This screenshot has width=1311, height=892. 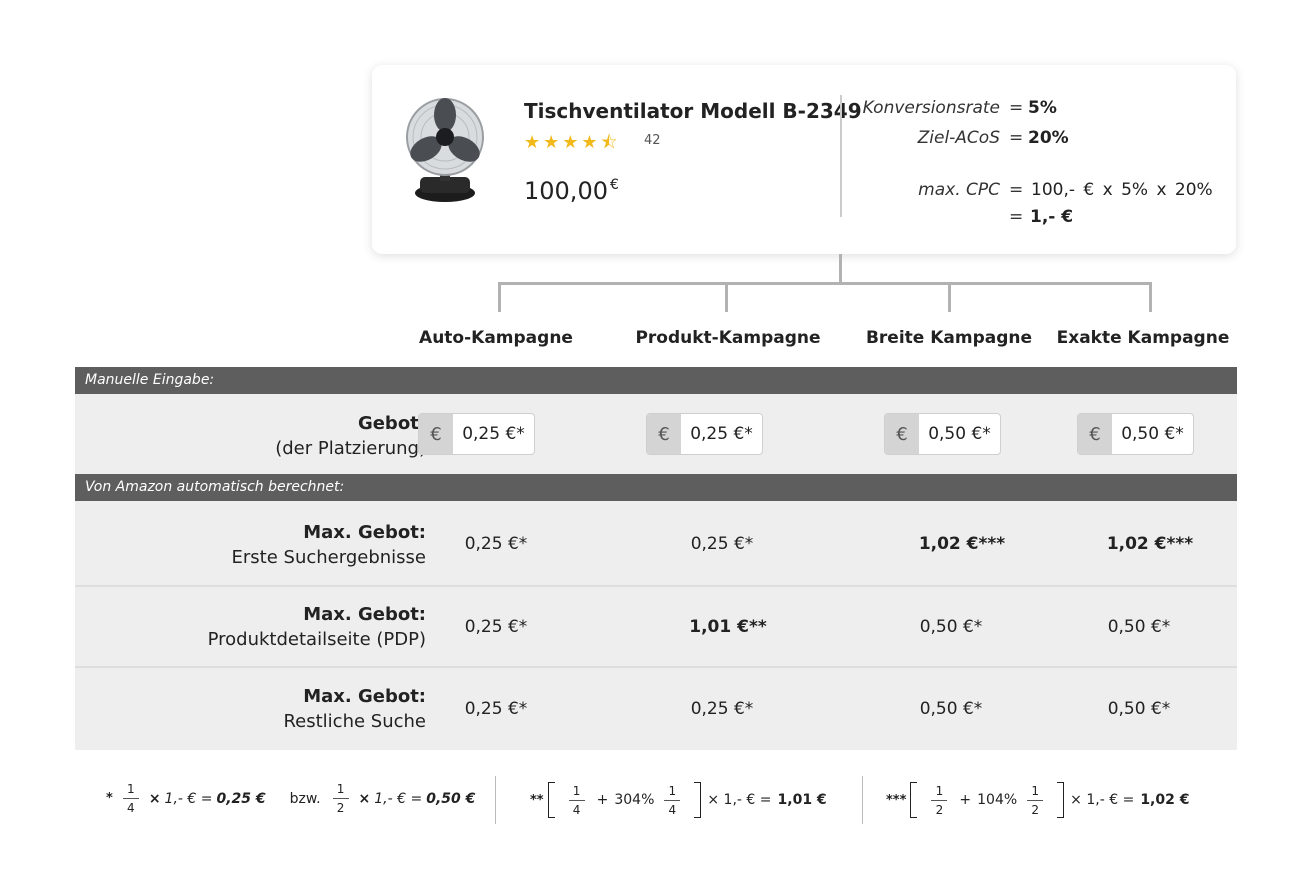 I want to click on bid-label-sub: (der Platzierung), so click(x=350, y=448).